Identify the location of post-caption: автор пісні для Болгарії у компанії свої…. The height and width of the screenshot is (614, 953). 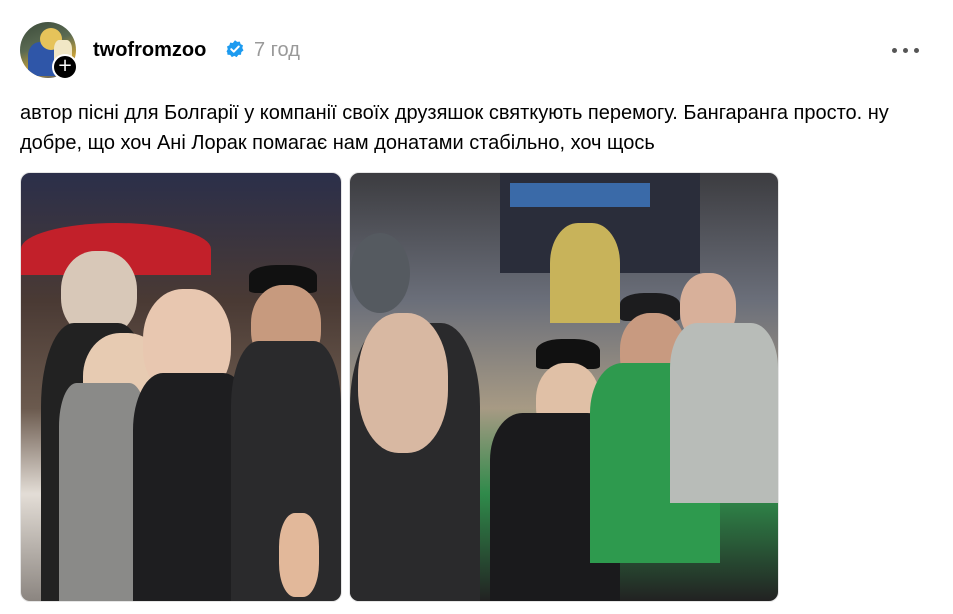
(454, 128).